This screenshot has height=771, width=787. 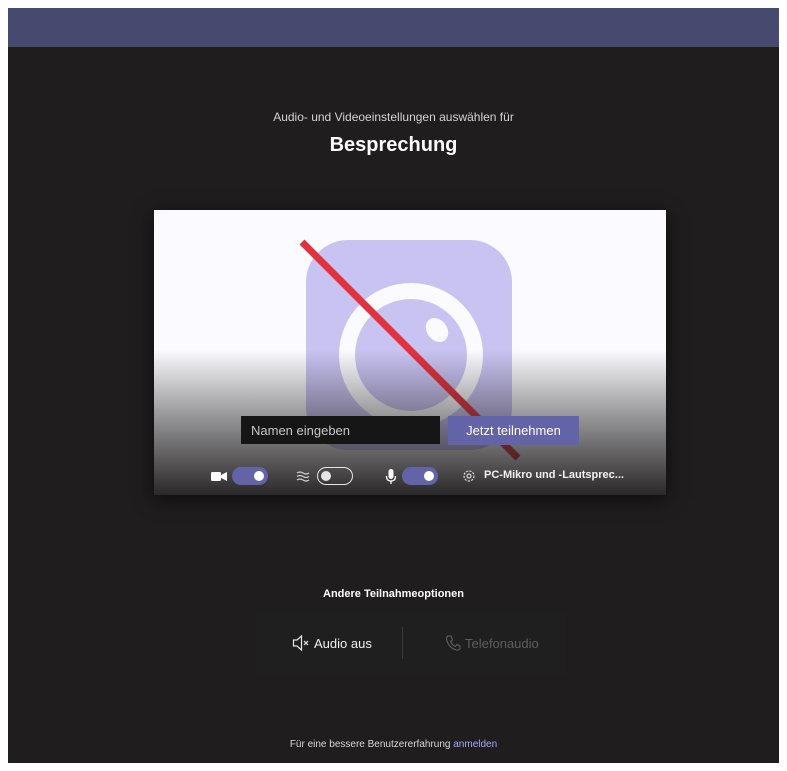 I want to click on video-camera-icon, so click(x=219, y=476).